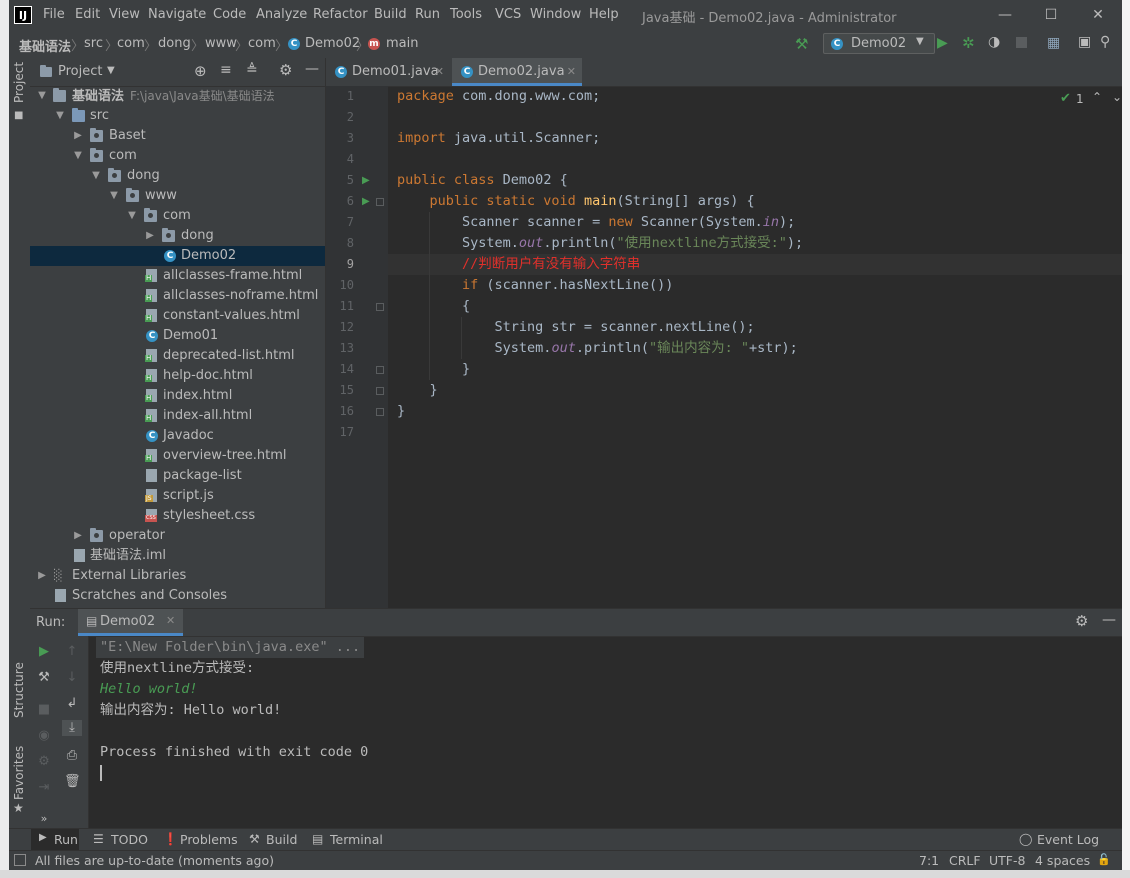 The width and height of the screenshot is (1130, 878). What do you see at coordinates (44, 788) in the screenshot?
I see `exit-icon: ⇥` at bounding box center [44, 788].